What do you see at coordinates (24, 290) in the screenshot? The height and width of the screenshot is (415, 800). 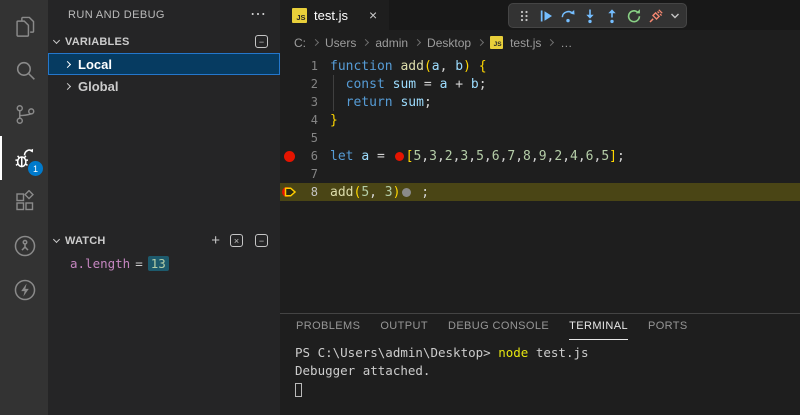 I see `activity-lightning` at bounding box center [24, 290].